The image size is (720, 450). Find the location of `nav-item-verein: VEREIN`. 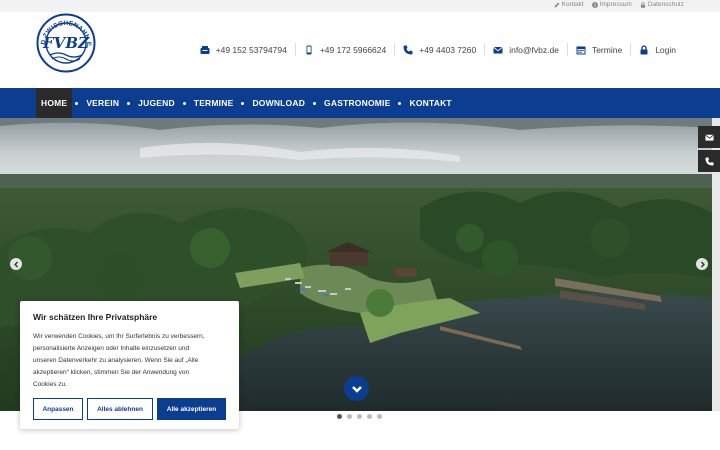

nav-item-verein: VEREIN is located at coordinates (102, 103).